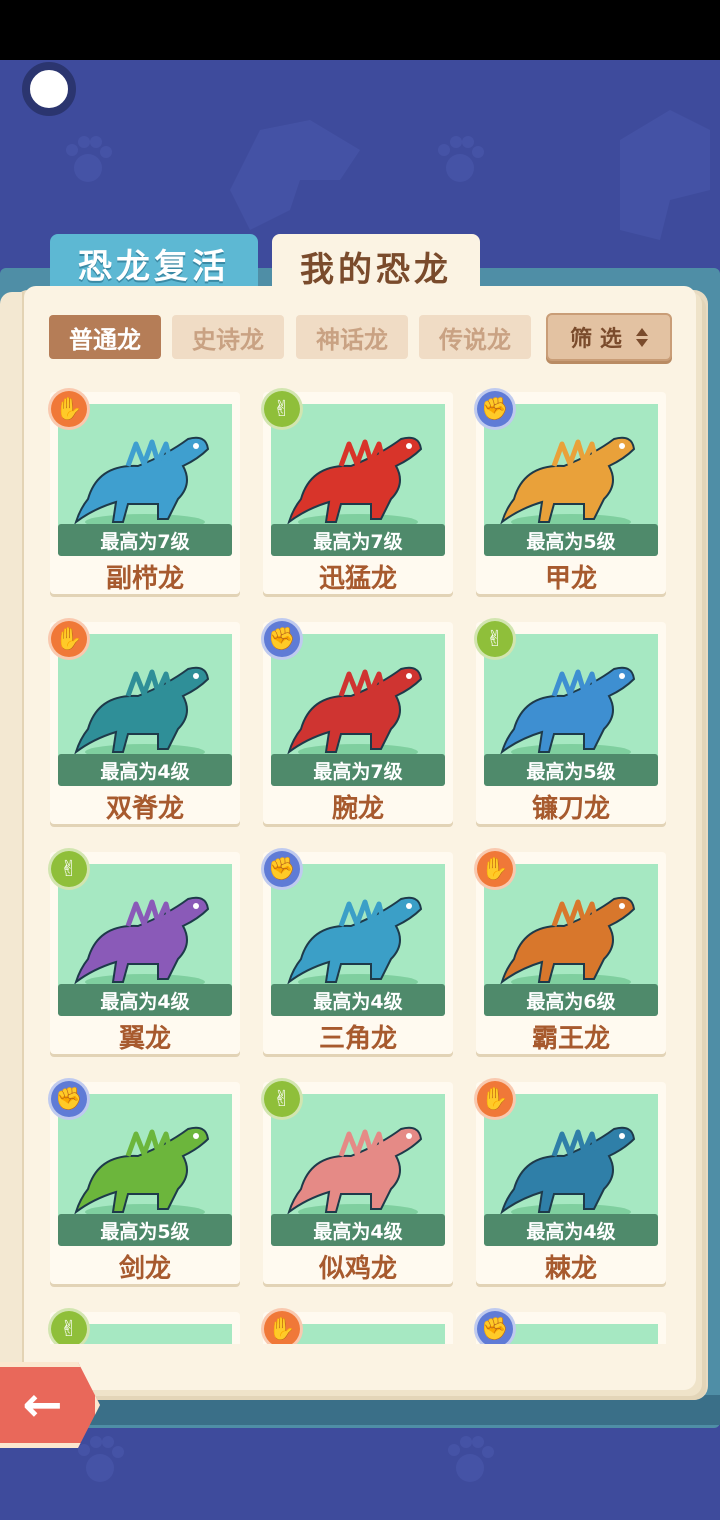 The image size is (720, 1520). What do you see at coordinates (357, 951) in the screenshot?
I see `dino-card: 最高为4级三角龙 ✊` at bounding box center [357, 951].